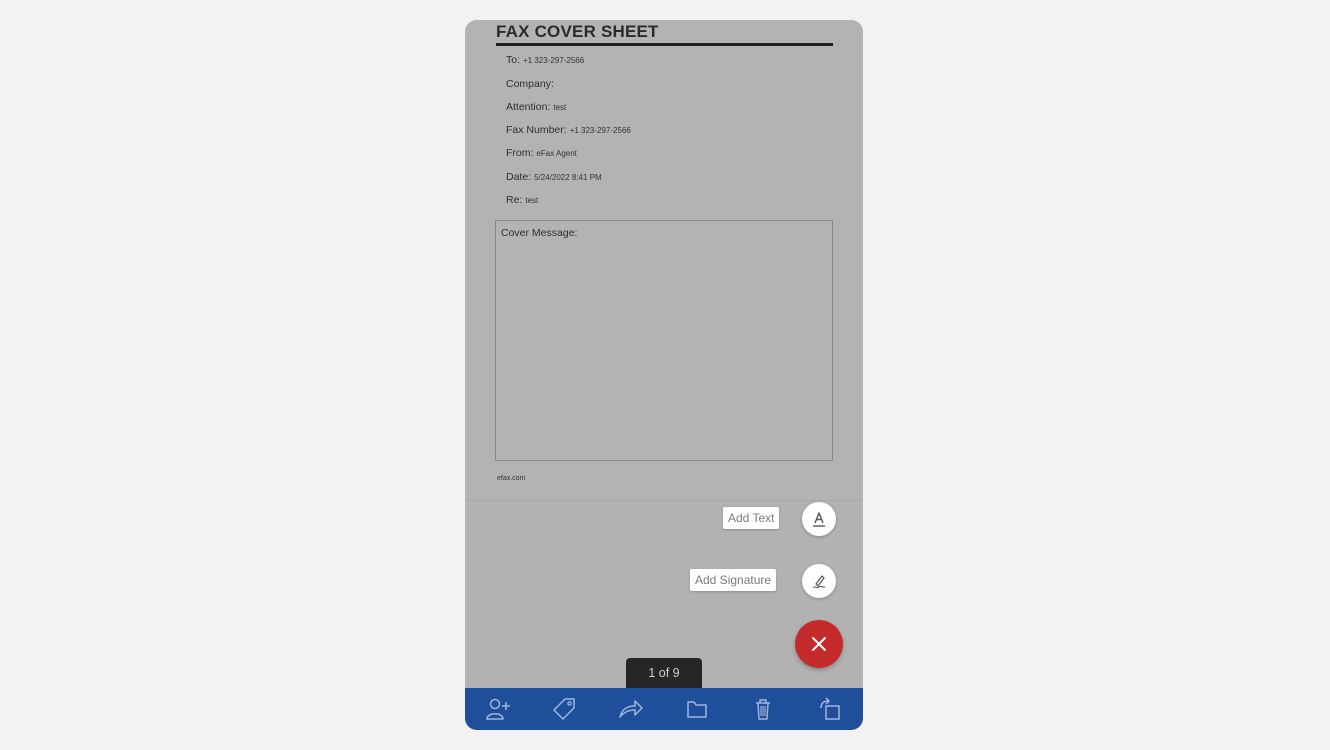  What do you see at coordinates (513, 60) in the screenshot?
I see `field-label: To:` at bounding box center [513, 60].